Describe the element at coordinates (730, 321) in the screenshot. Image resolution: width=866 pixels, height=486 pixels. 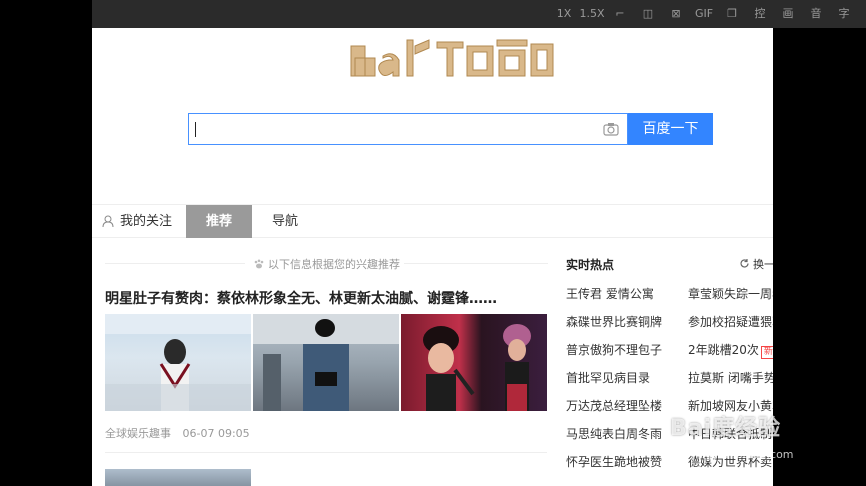
I see `hot-link: 参加校招疑遭猥亵` at that location.